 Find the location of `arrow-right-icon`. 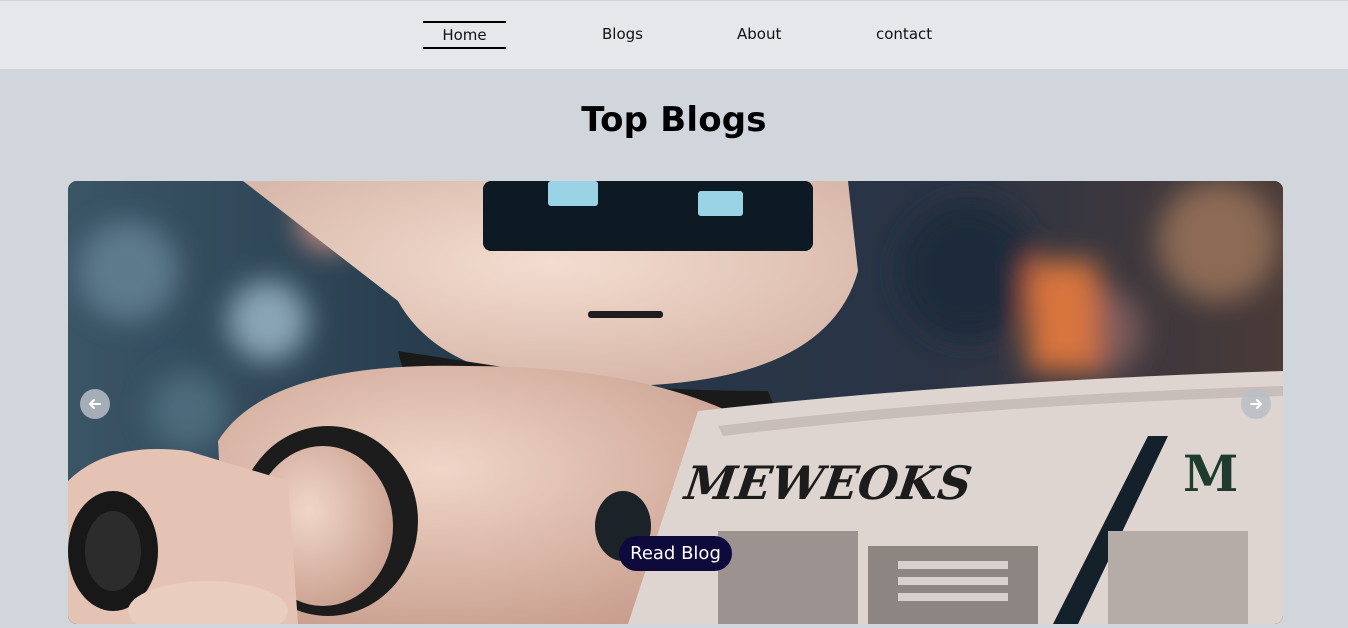

arrow-right-icon is located at coordinates (1256, 404).